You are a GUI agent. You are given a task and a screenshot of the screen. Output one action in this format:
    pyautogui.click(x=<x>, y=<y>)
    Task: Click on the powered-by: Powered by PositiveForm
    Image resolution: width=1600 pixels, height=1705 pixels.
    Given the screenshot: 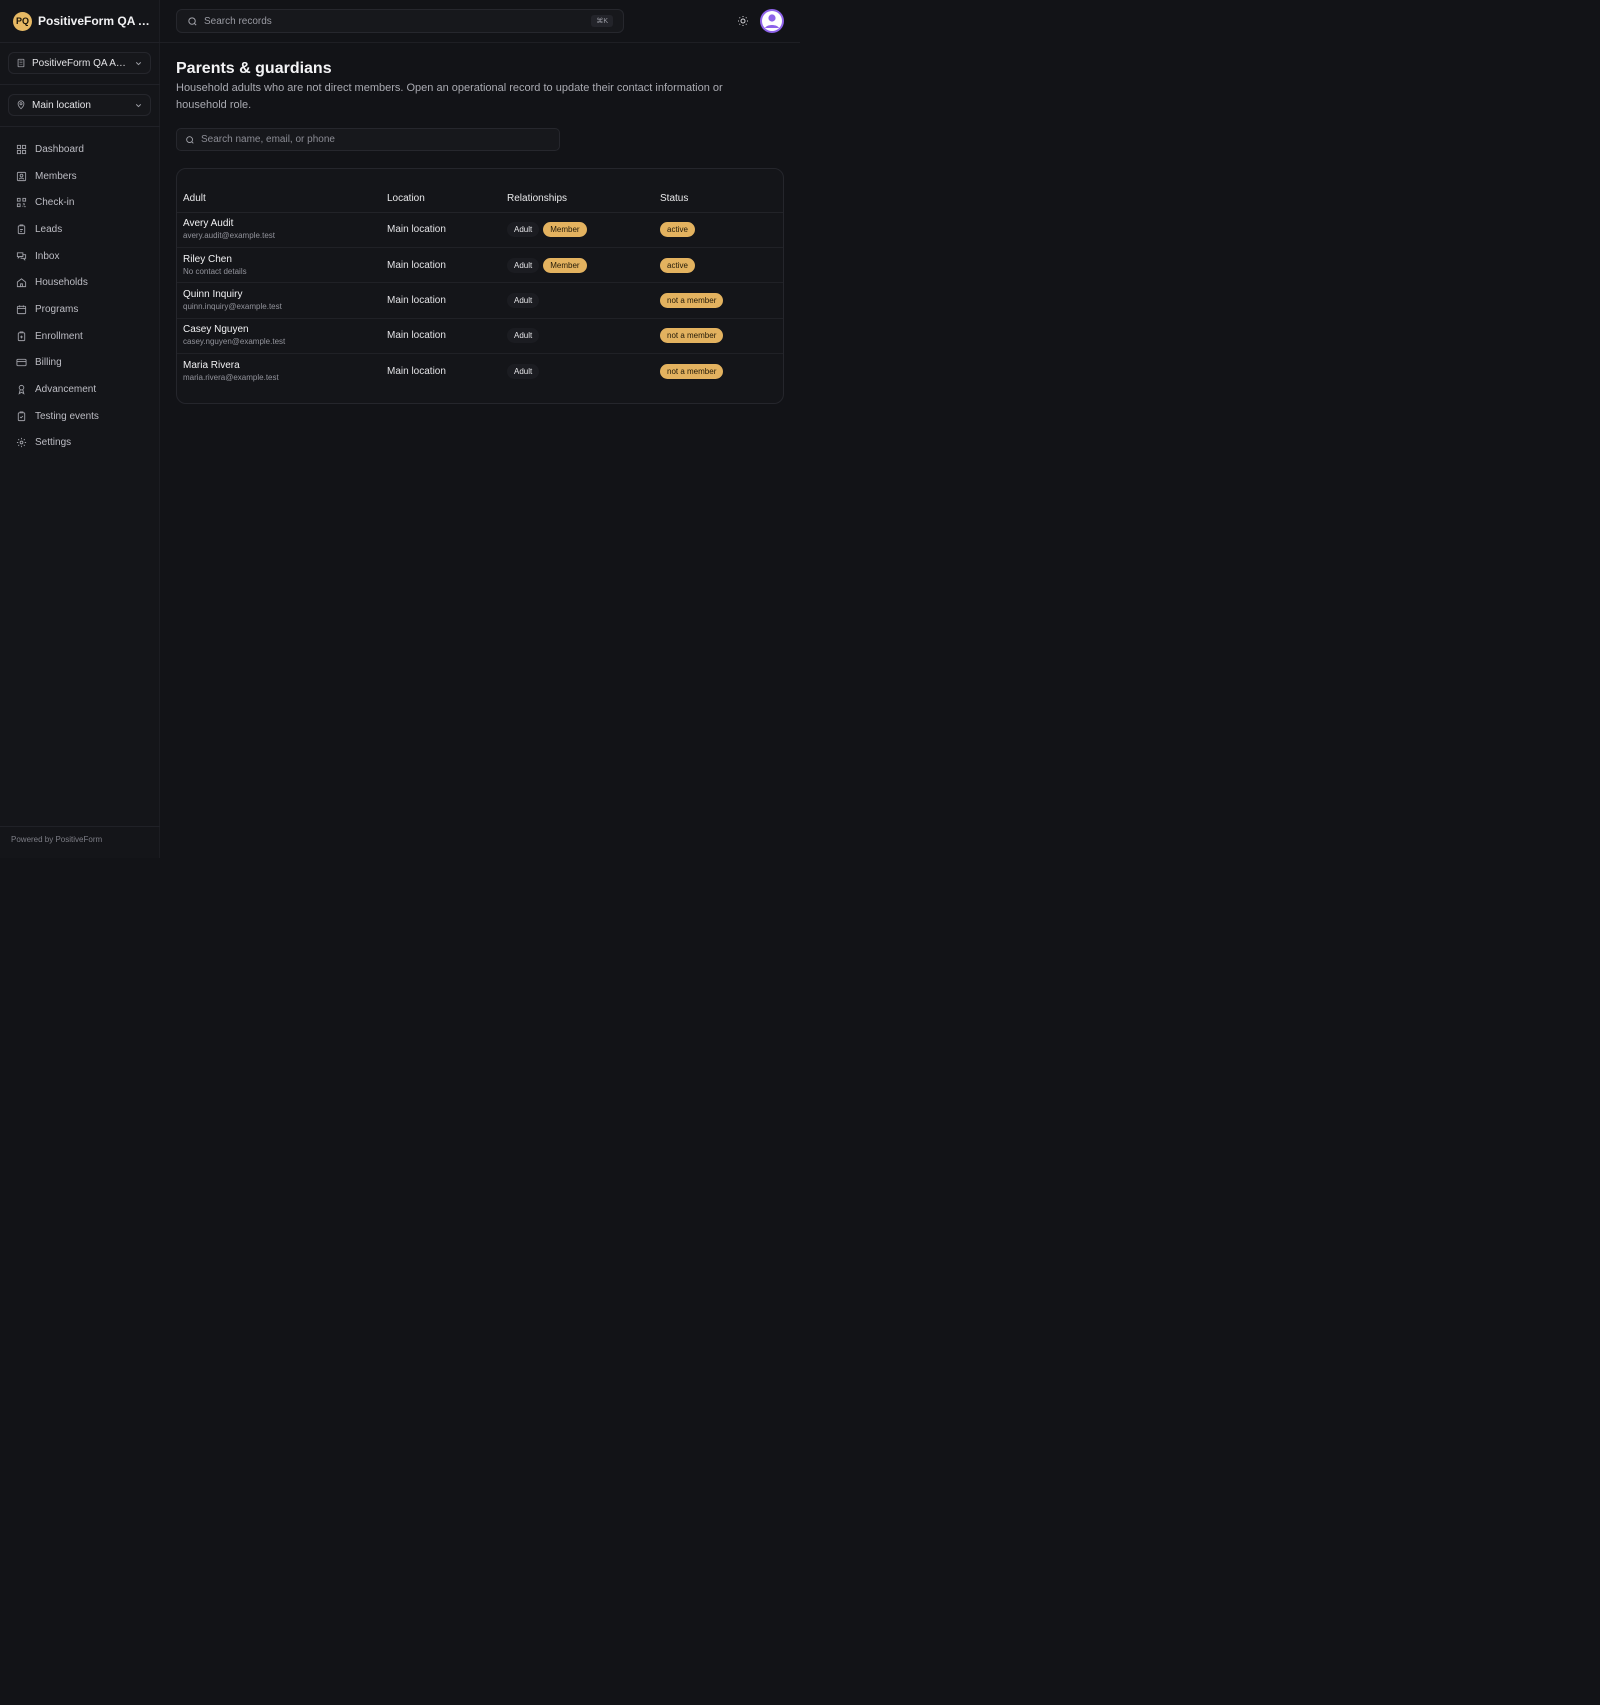 What is the action you would take?
    pyautogui.click(x=57, y=839)
    